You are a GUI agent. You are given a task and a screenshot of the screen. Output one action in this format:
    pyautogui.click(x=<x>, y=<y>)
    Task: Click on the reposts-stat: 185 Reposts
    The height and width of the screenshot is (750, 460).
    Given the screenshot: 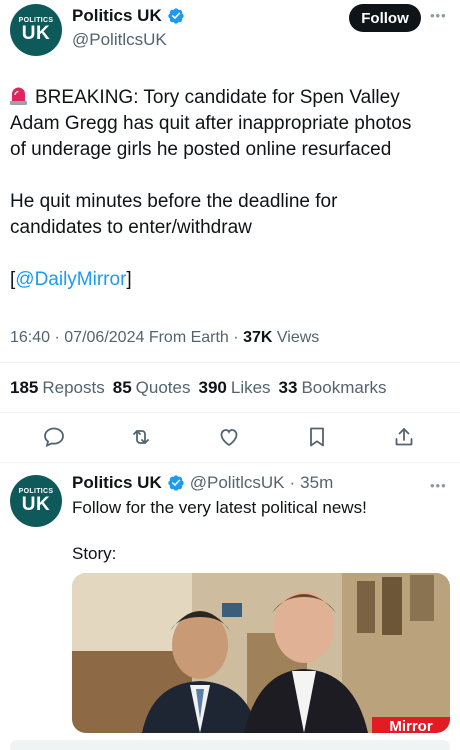 What is the action you would take?
    pyautogui.click(x=57, y=388)
    